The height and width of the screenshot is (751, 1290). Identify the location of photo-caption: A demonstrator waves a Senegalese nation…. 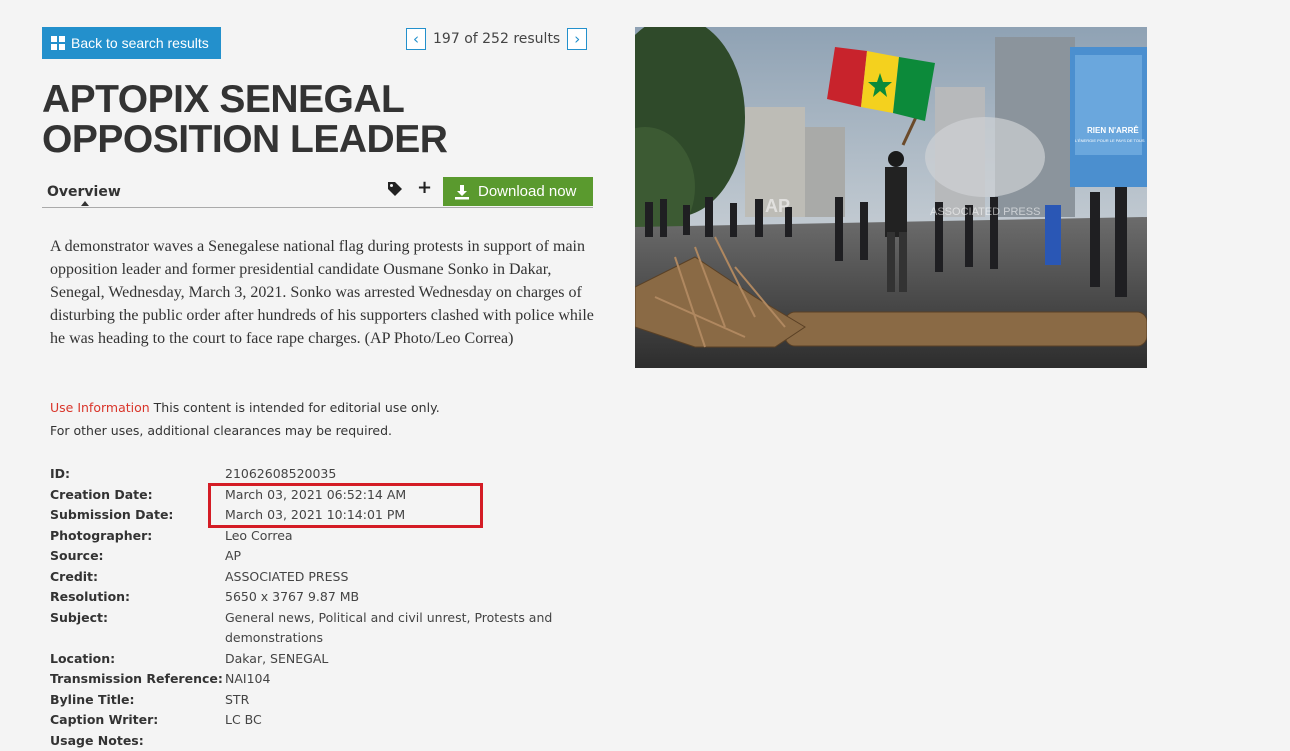
(322, 292).